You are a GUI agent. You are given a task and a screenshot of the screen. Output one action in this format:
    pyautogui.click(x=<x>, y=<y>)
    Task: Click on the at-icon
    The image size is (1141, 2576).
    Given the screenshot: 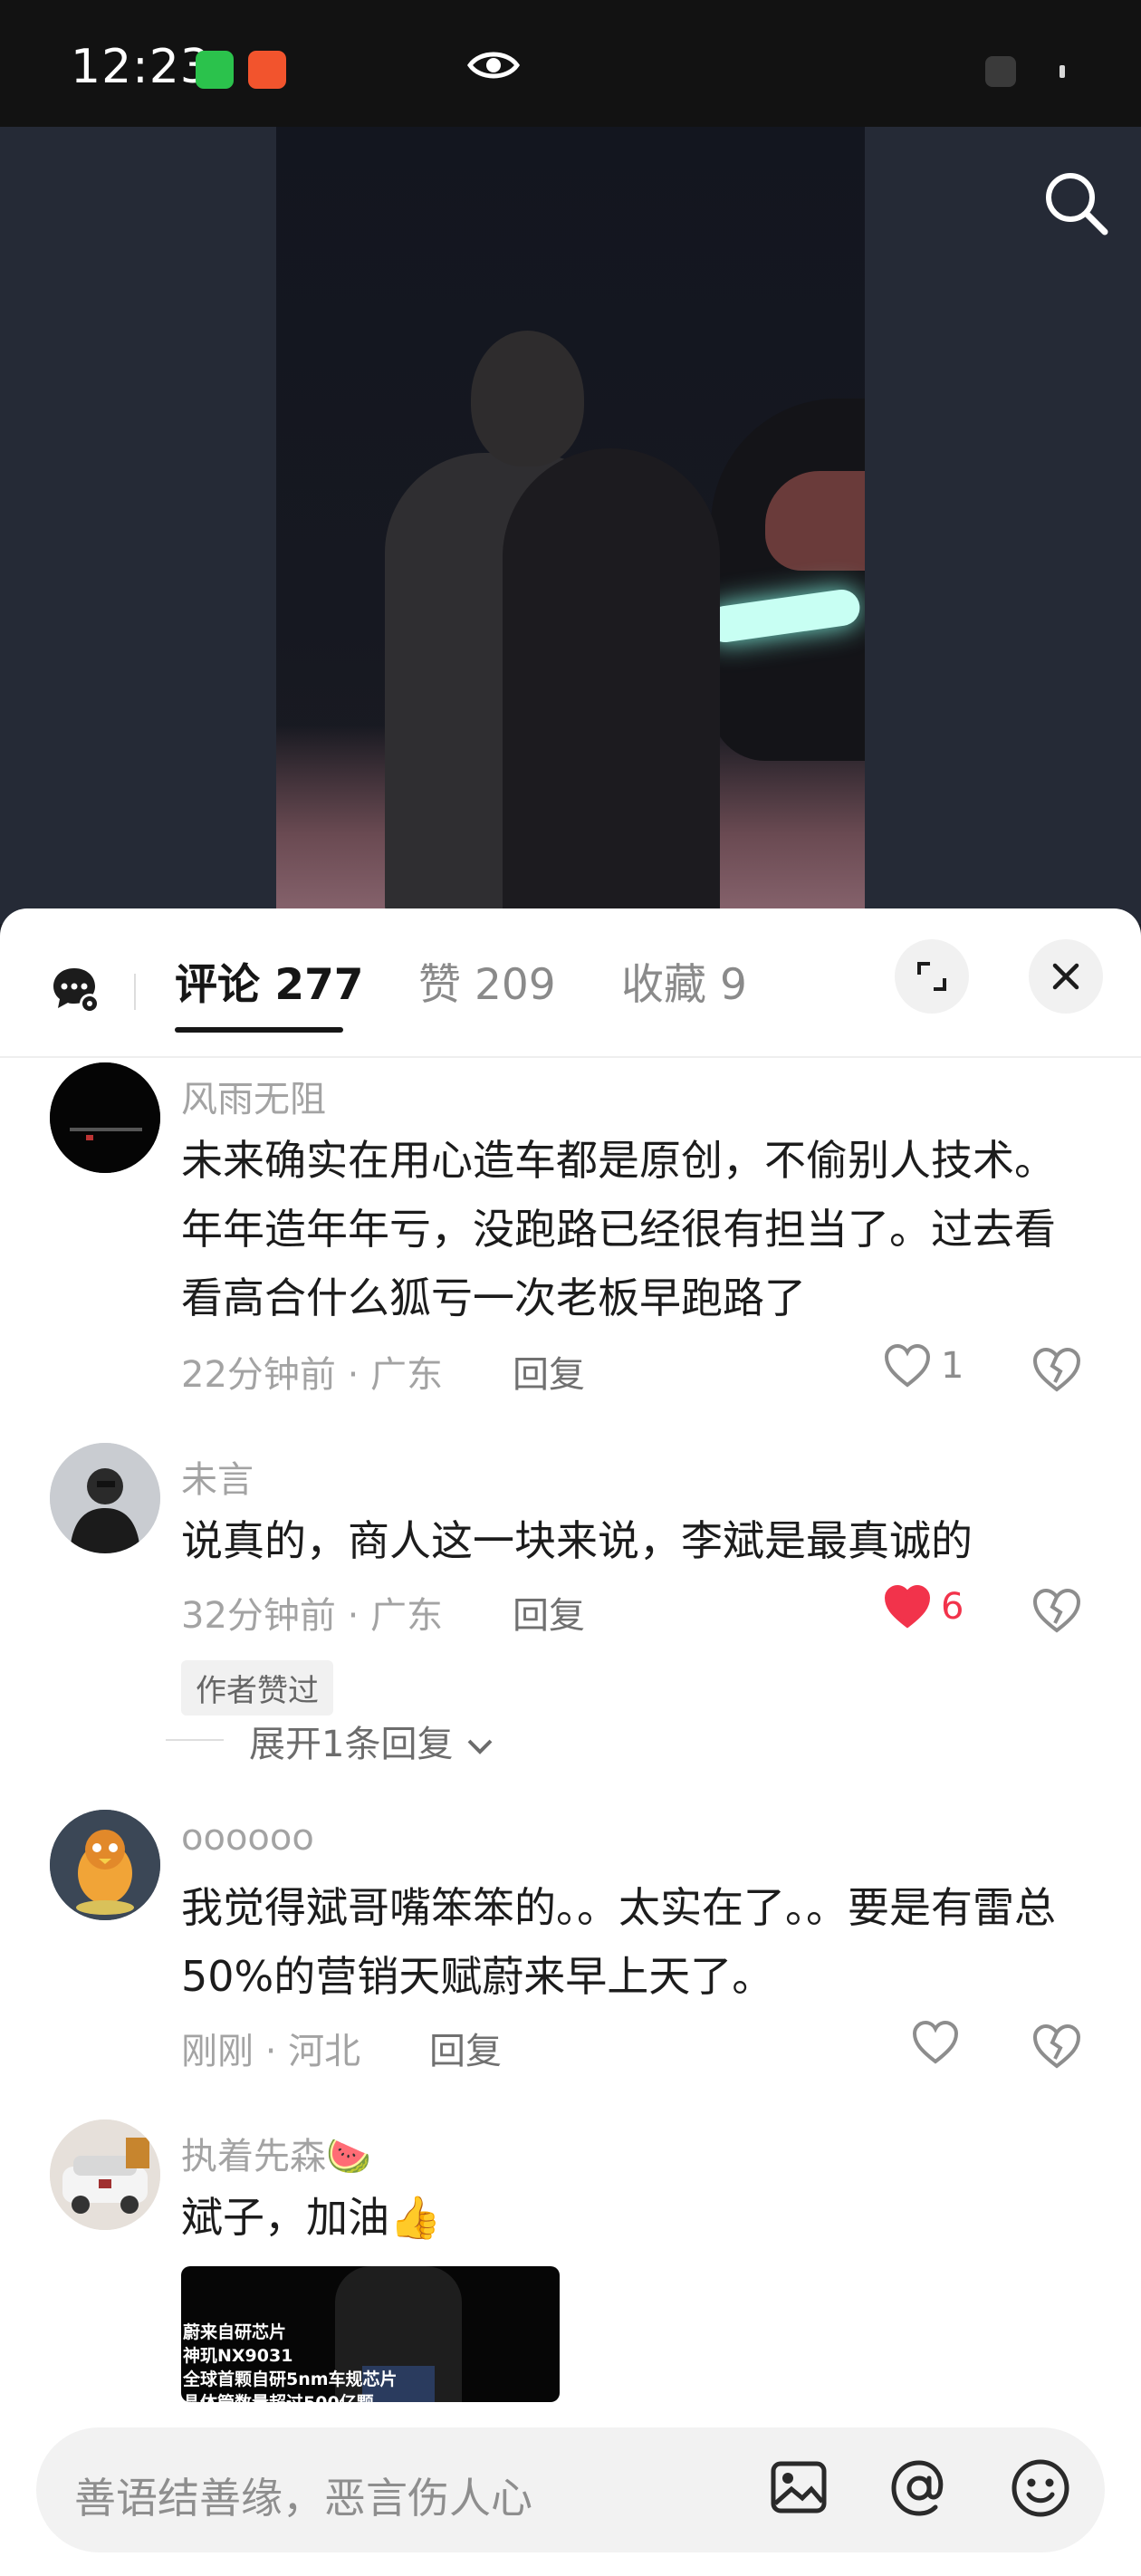 What is the action you would take?
    pyautogui.click(x=919, y=2489)
    